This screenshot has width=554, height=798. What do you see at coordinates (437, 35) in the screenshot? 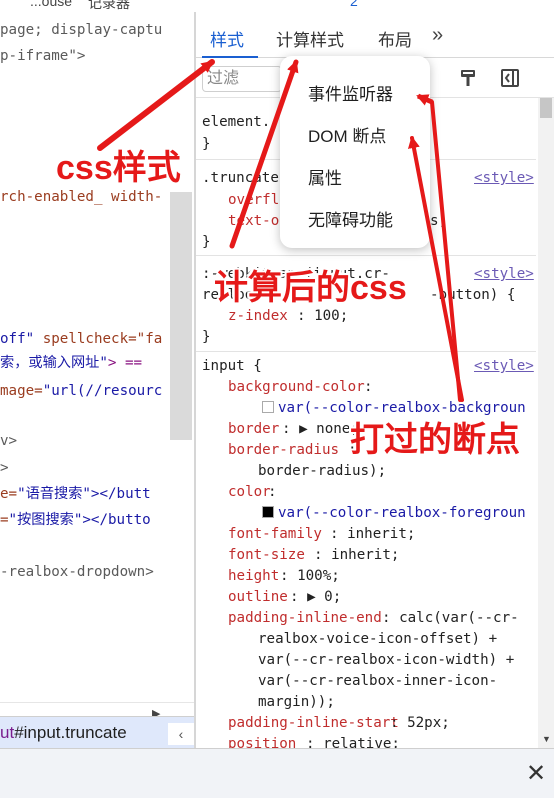
I see `more-tabs-icon: »` at bounding box center [437, 35].